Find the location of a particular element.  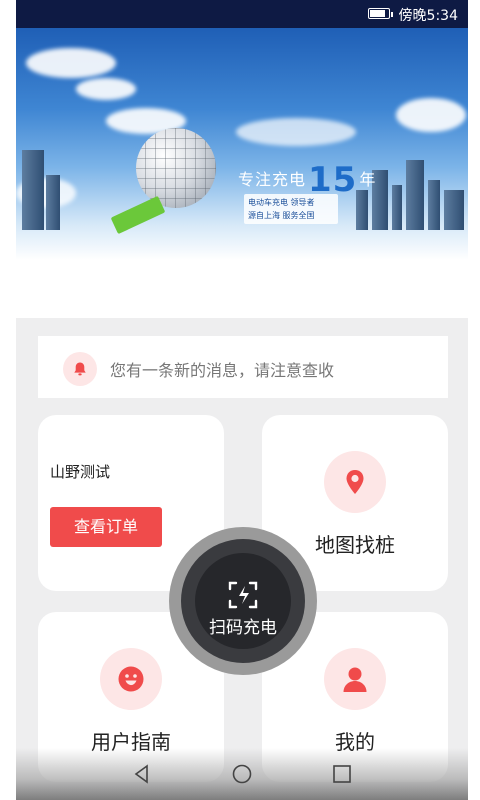

scan-charge-icon is located at coordinates (243, 595).